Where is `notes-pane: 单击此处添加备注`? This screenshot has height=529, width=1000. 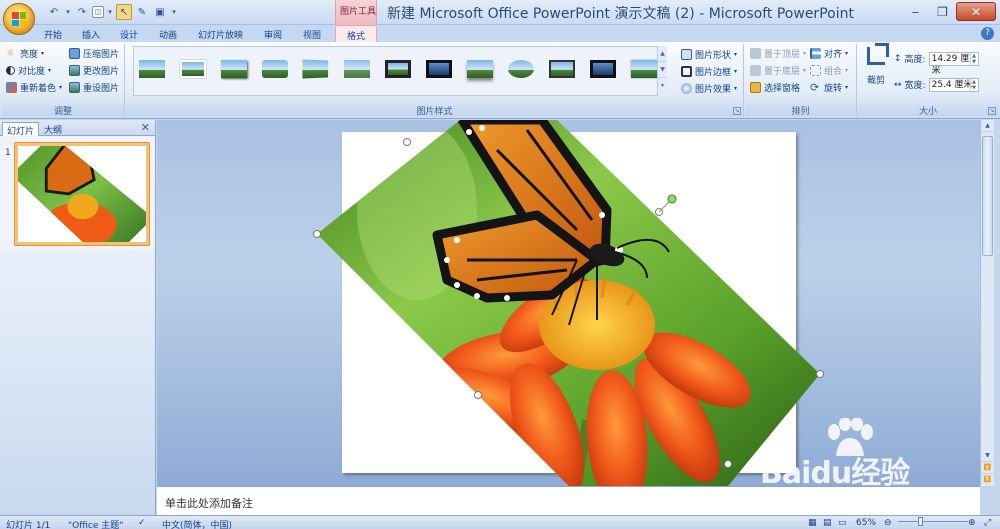 notes-pane: 单击此处添加备注 is located at coordinates (568, 500).